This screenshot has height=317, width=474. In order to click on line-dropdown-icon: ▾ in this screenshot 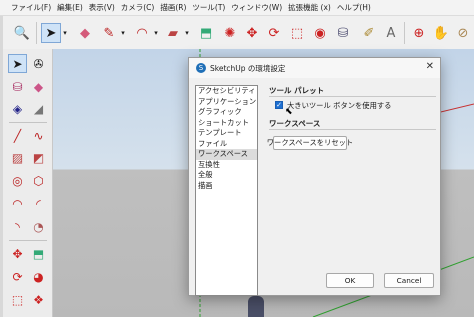, I will do `click(123, 33)`.